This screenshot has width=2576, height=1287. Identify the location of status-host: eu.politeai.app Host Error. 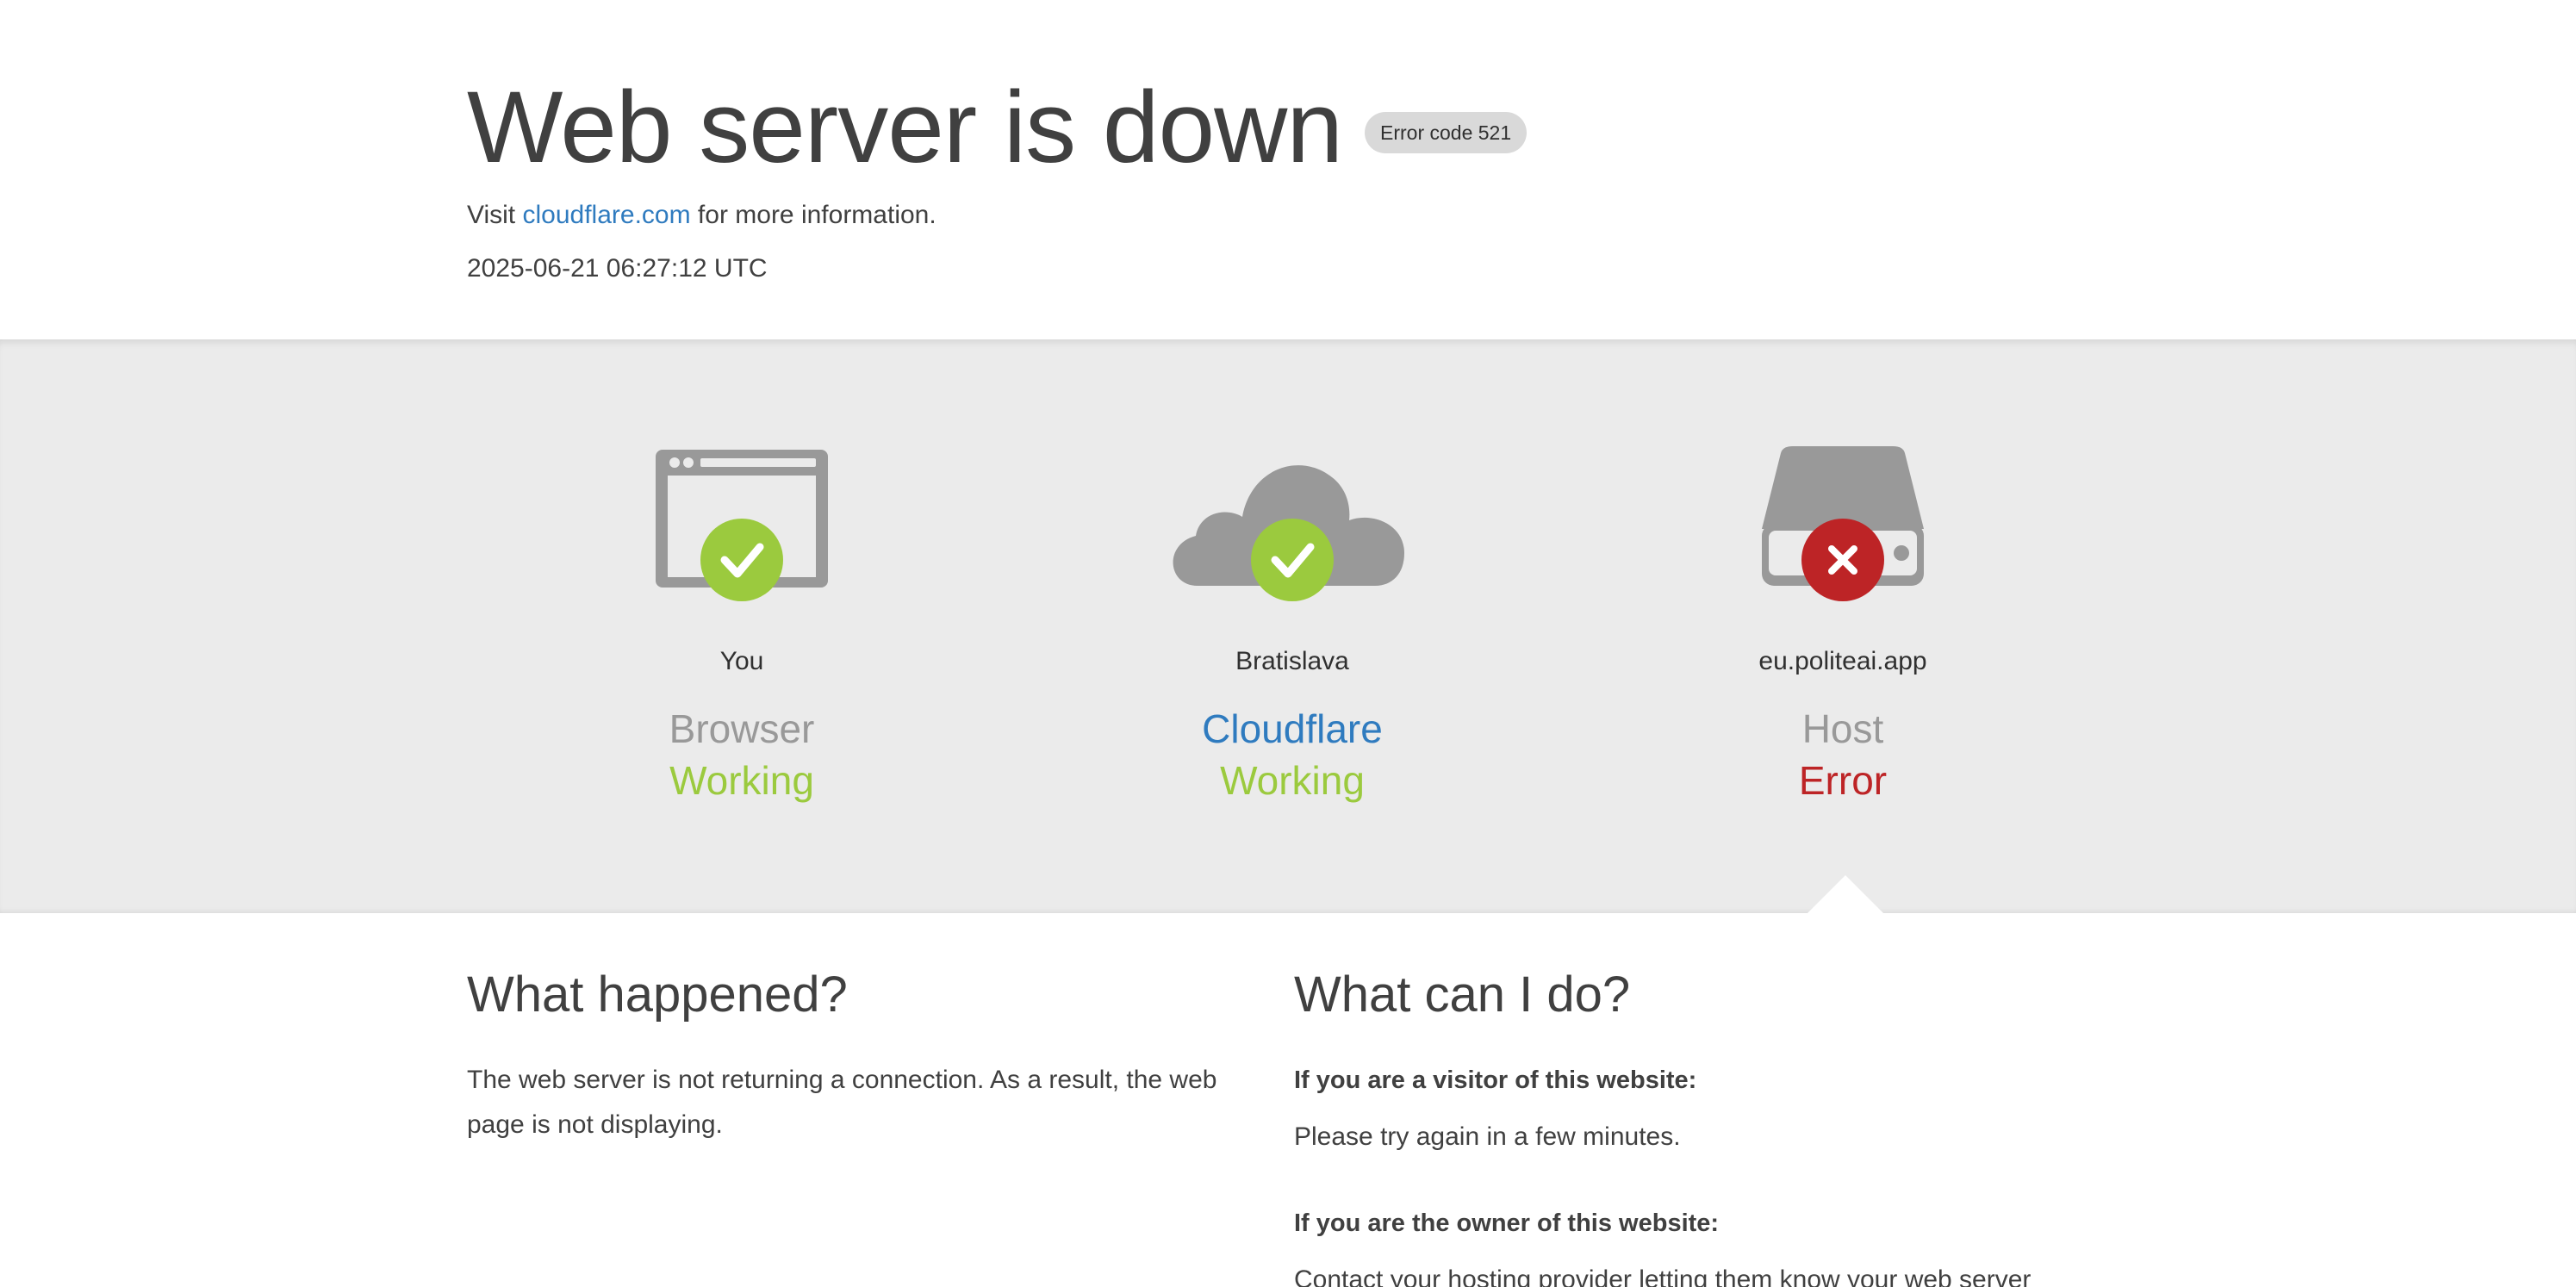
(1843, 626).